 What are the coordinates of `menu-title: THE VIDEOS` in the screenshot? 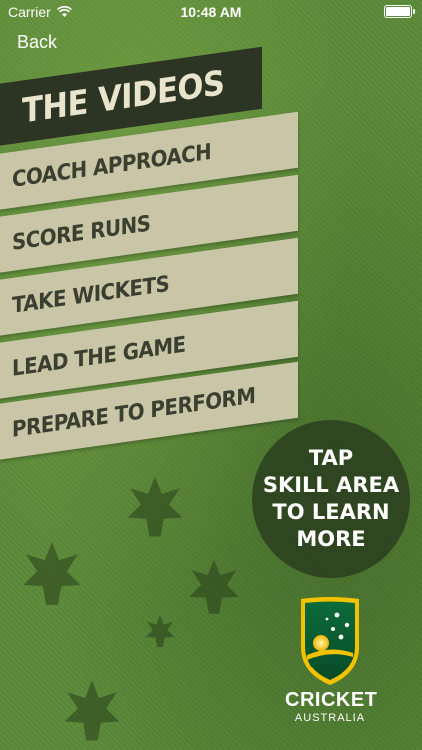 It's located at (123, 97).